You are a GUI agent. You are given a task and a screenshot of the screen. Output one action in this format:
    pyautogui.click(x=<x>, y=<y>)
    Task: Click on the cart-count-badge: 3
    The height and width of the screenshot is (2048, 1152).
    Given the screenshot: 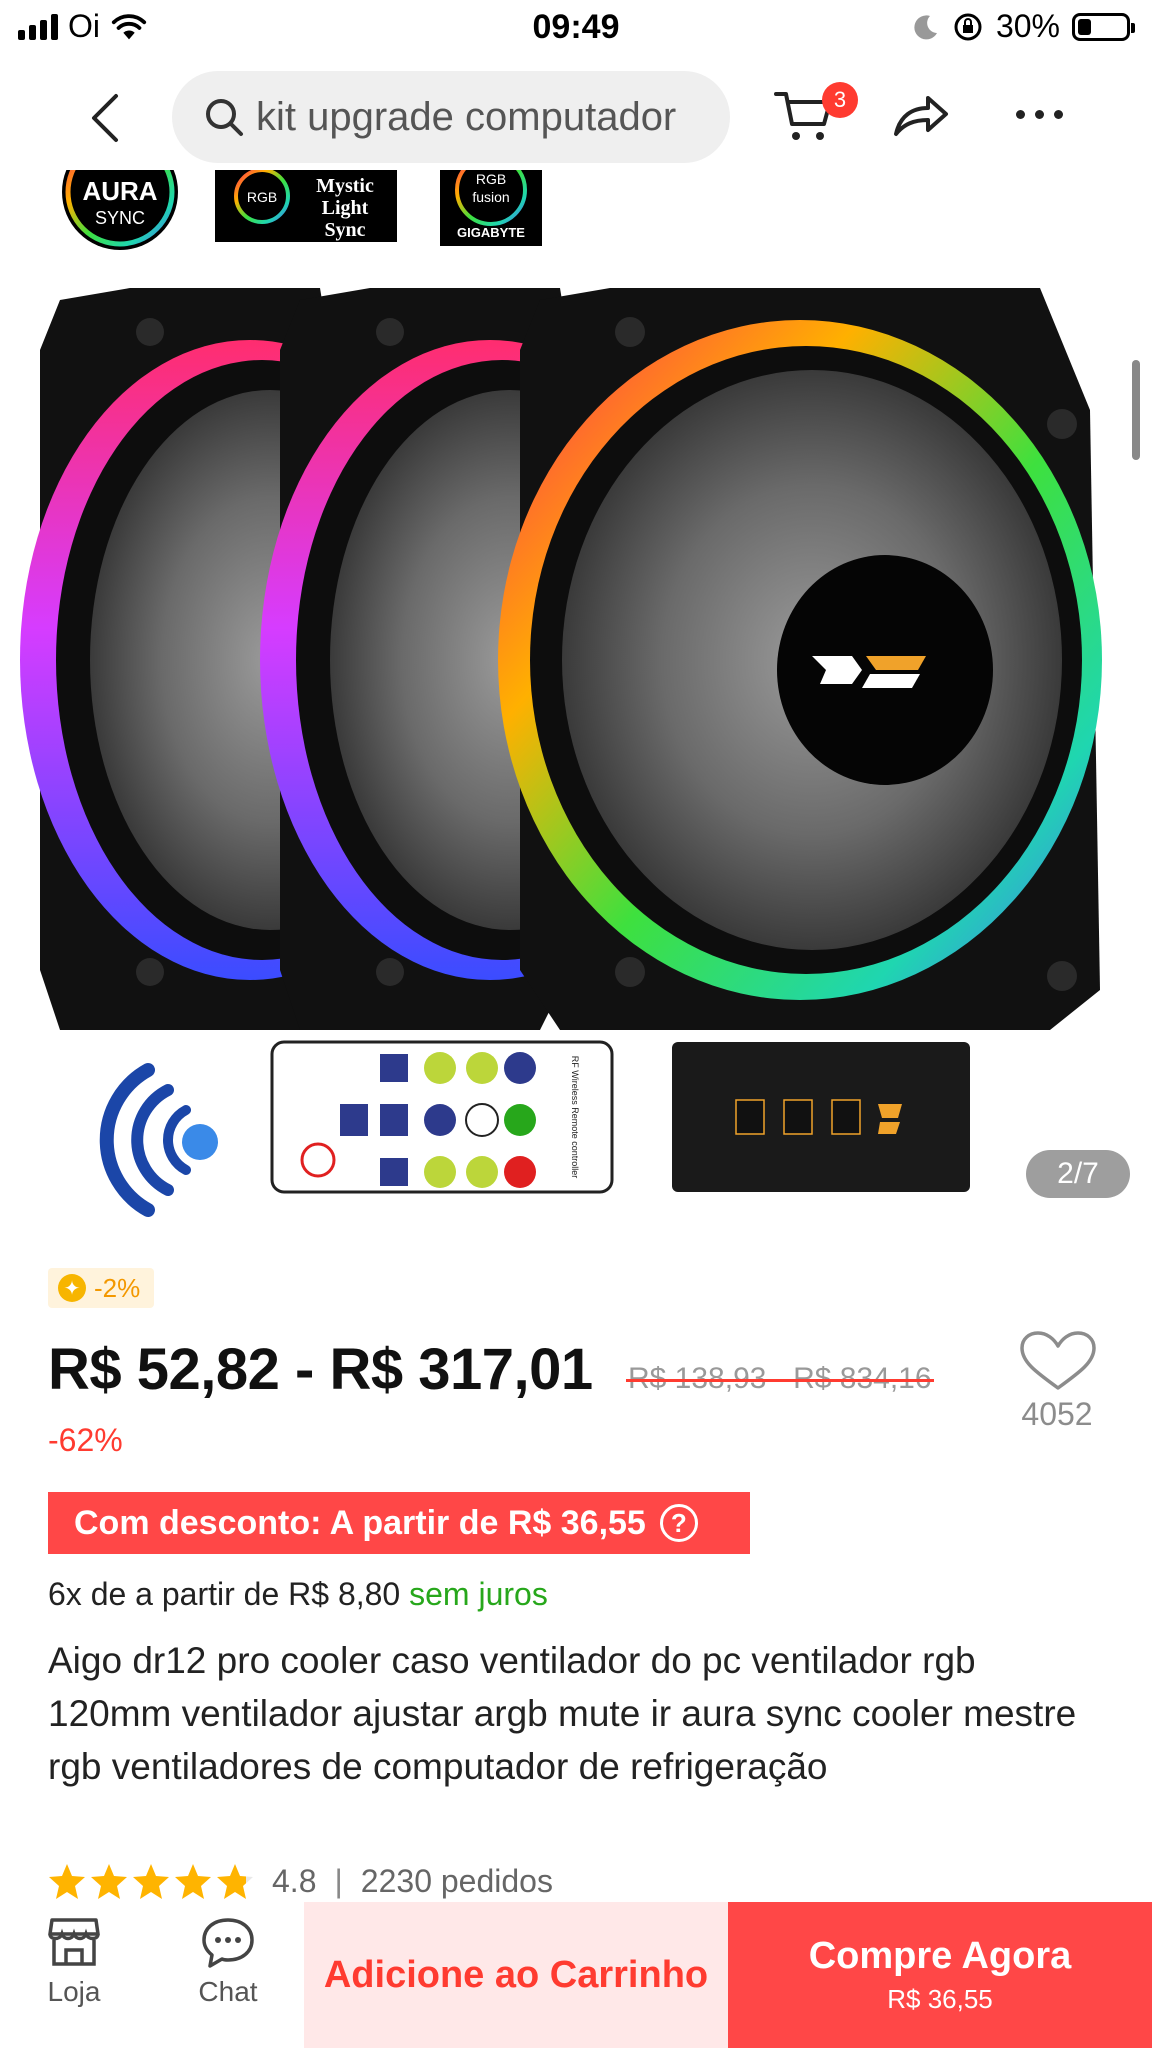 What is the action you would take?
    pyautogui.click(x=840, y=100)
    